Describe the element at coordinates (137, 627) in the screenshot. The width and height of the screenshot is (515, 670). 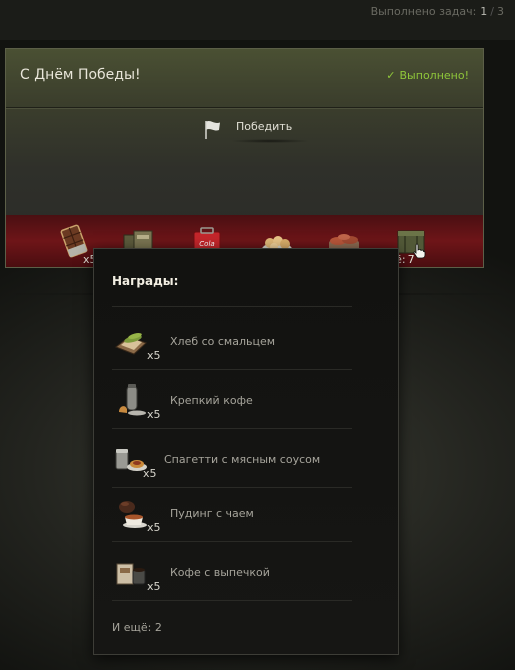
I see `tooltip-footer: И ещё: 2` at that location.